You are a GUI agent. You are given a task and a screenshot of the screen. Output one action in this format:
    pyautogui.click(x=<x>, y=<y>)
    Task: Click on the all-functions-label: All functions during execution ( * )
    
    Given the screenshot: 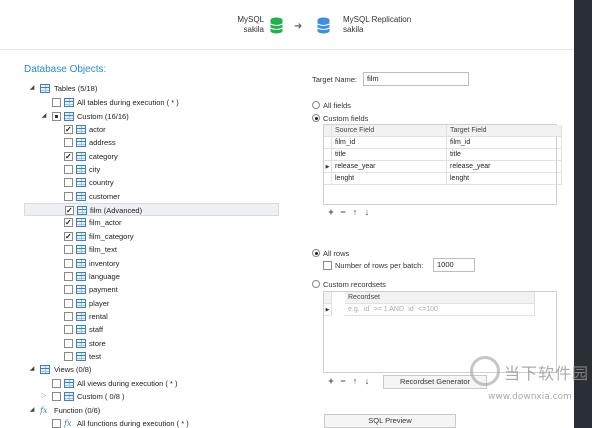 What is the action you would take?
    pyautogui.click(x=133, y=423)
    